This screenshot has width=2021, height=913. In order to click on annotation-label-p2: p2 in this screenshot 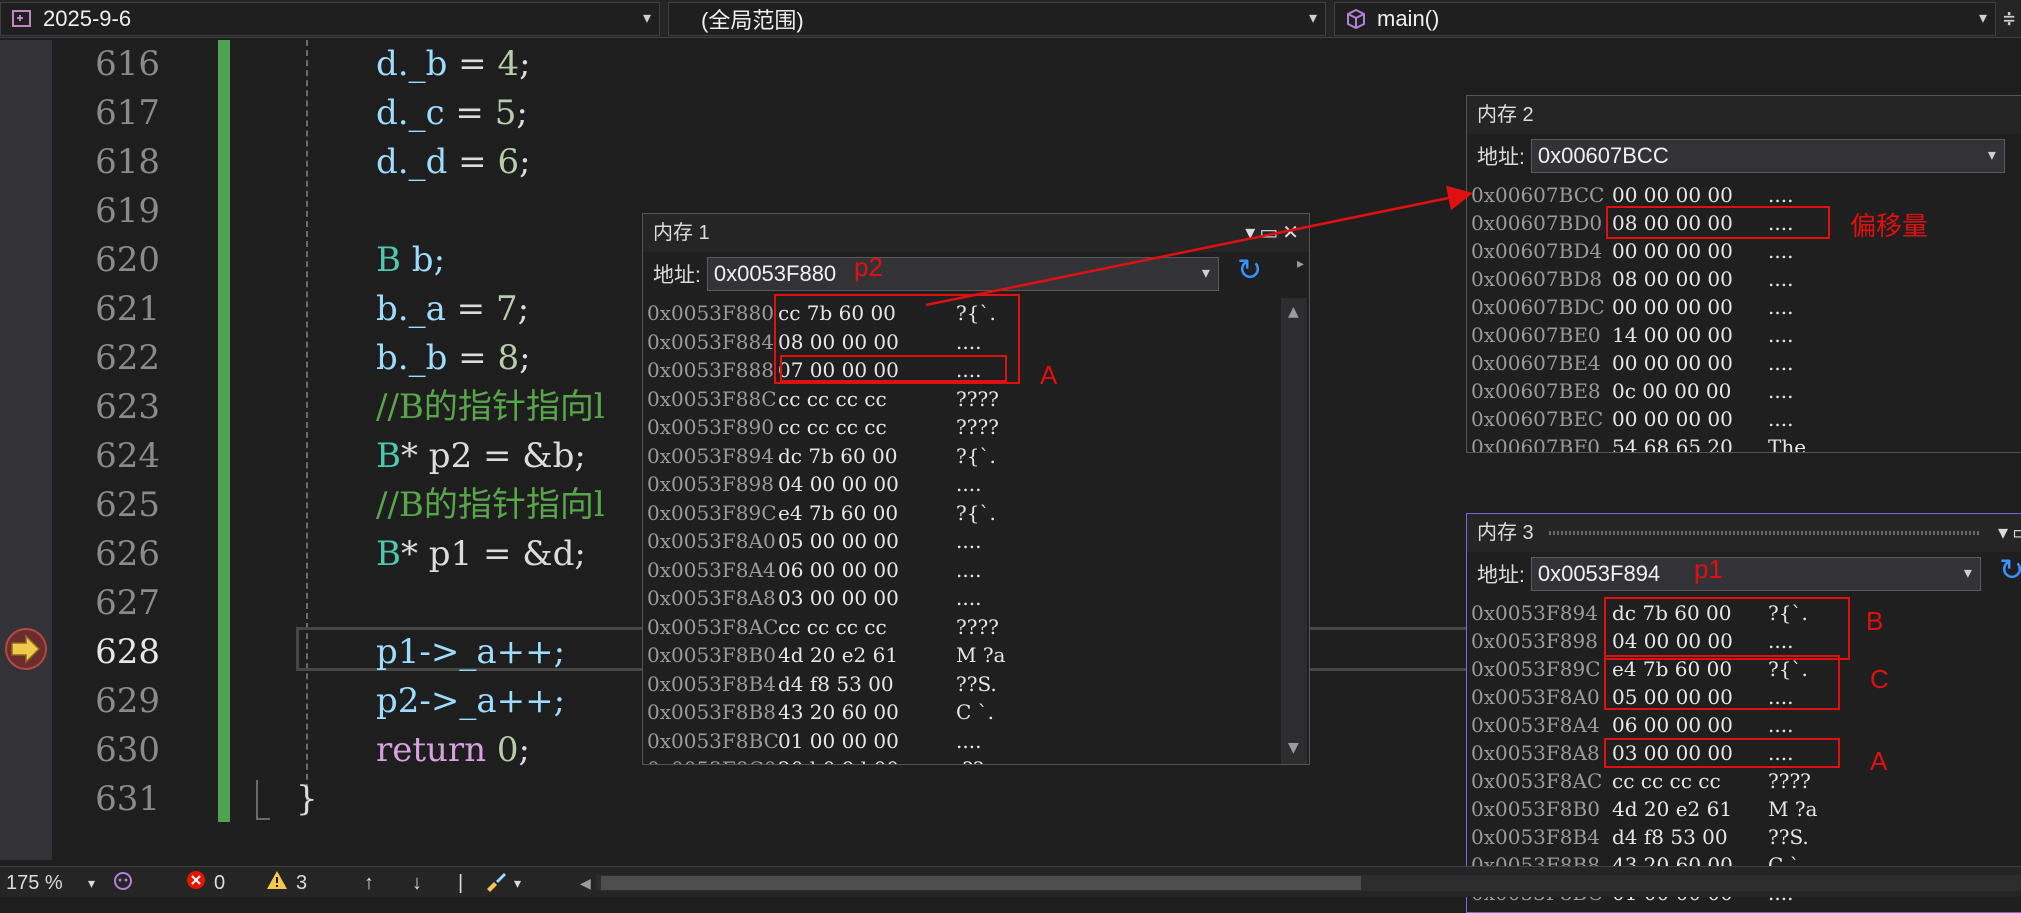, I will do `click(868, 267)`.